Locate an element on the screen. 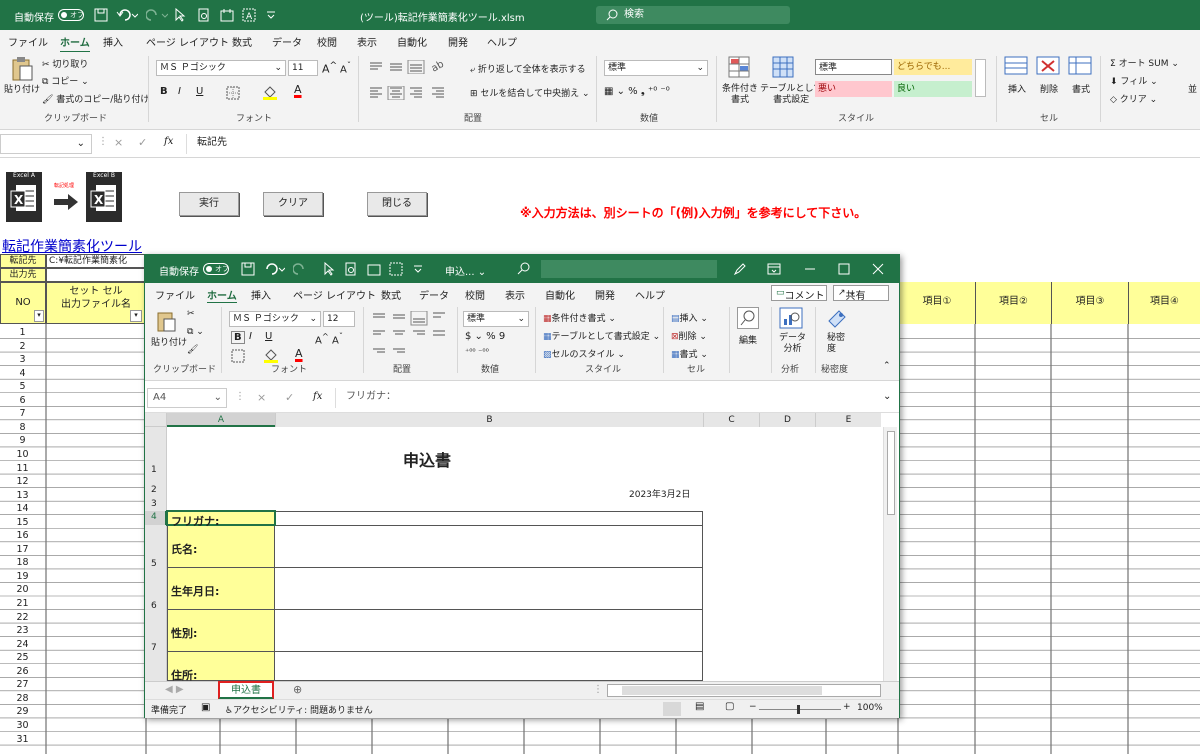 This screenshot has height=754, width=1200. tab-developer: 開発 is located at coordinates (458, 41).